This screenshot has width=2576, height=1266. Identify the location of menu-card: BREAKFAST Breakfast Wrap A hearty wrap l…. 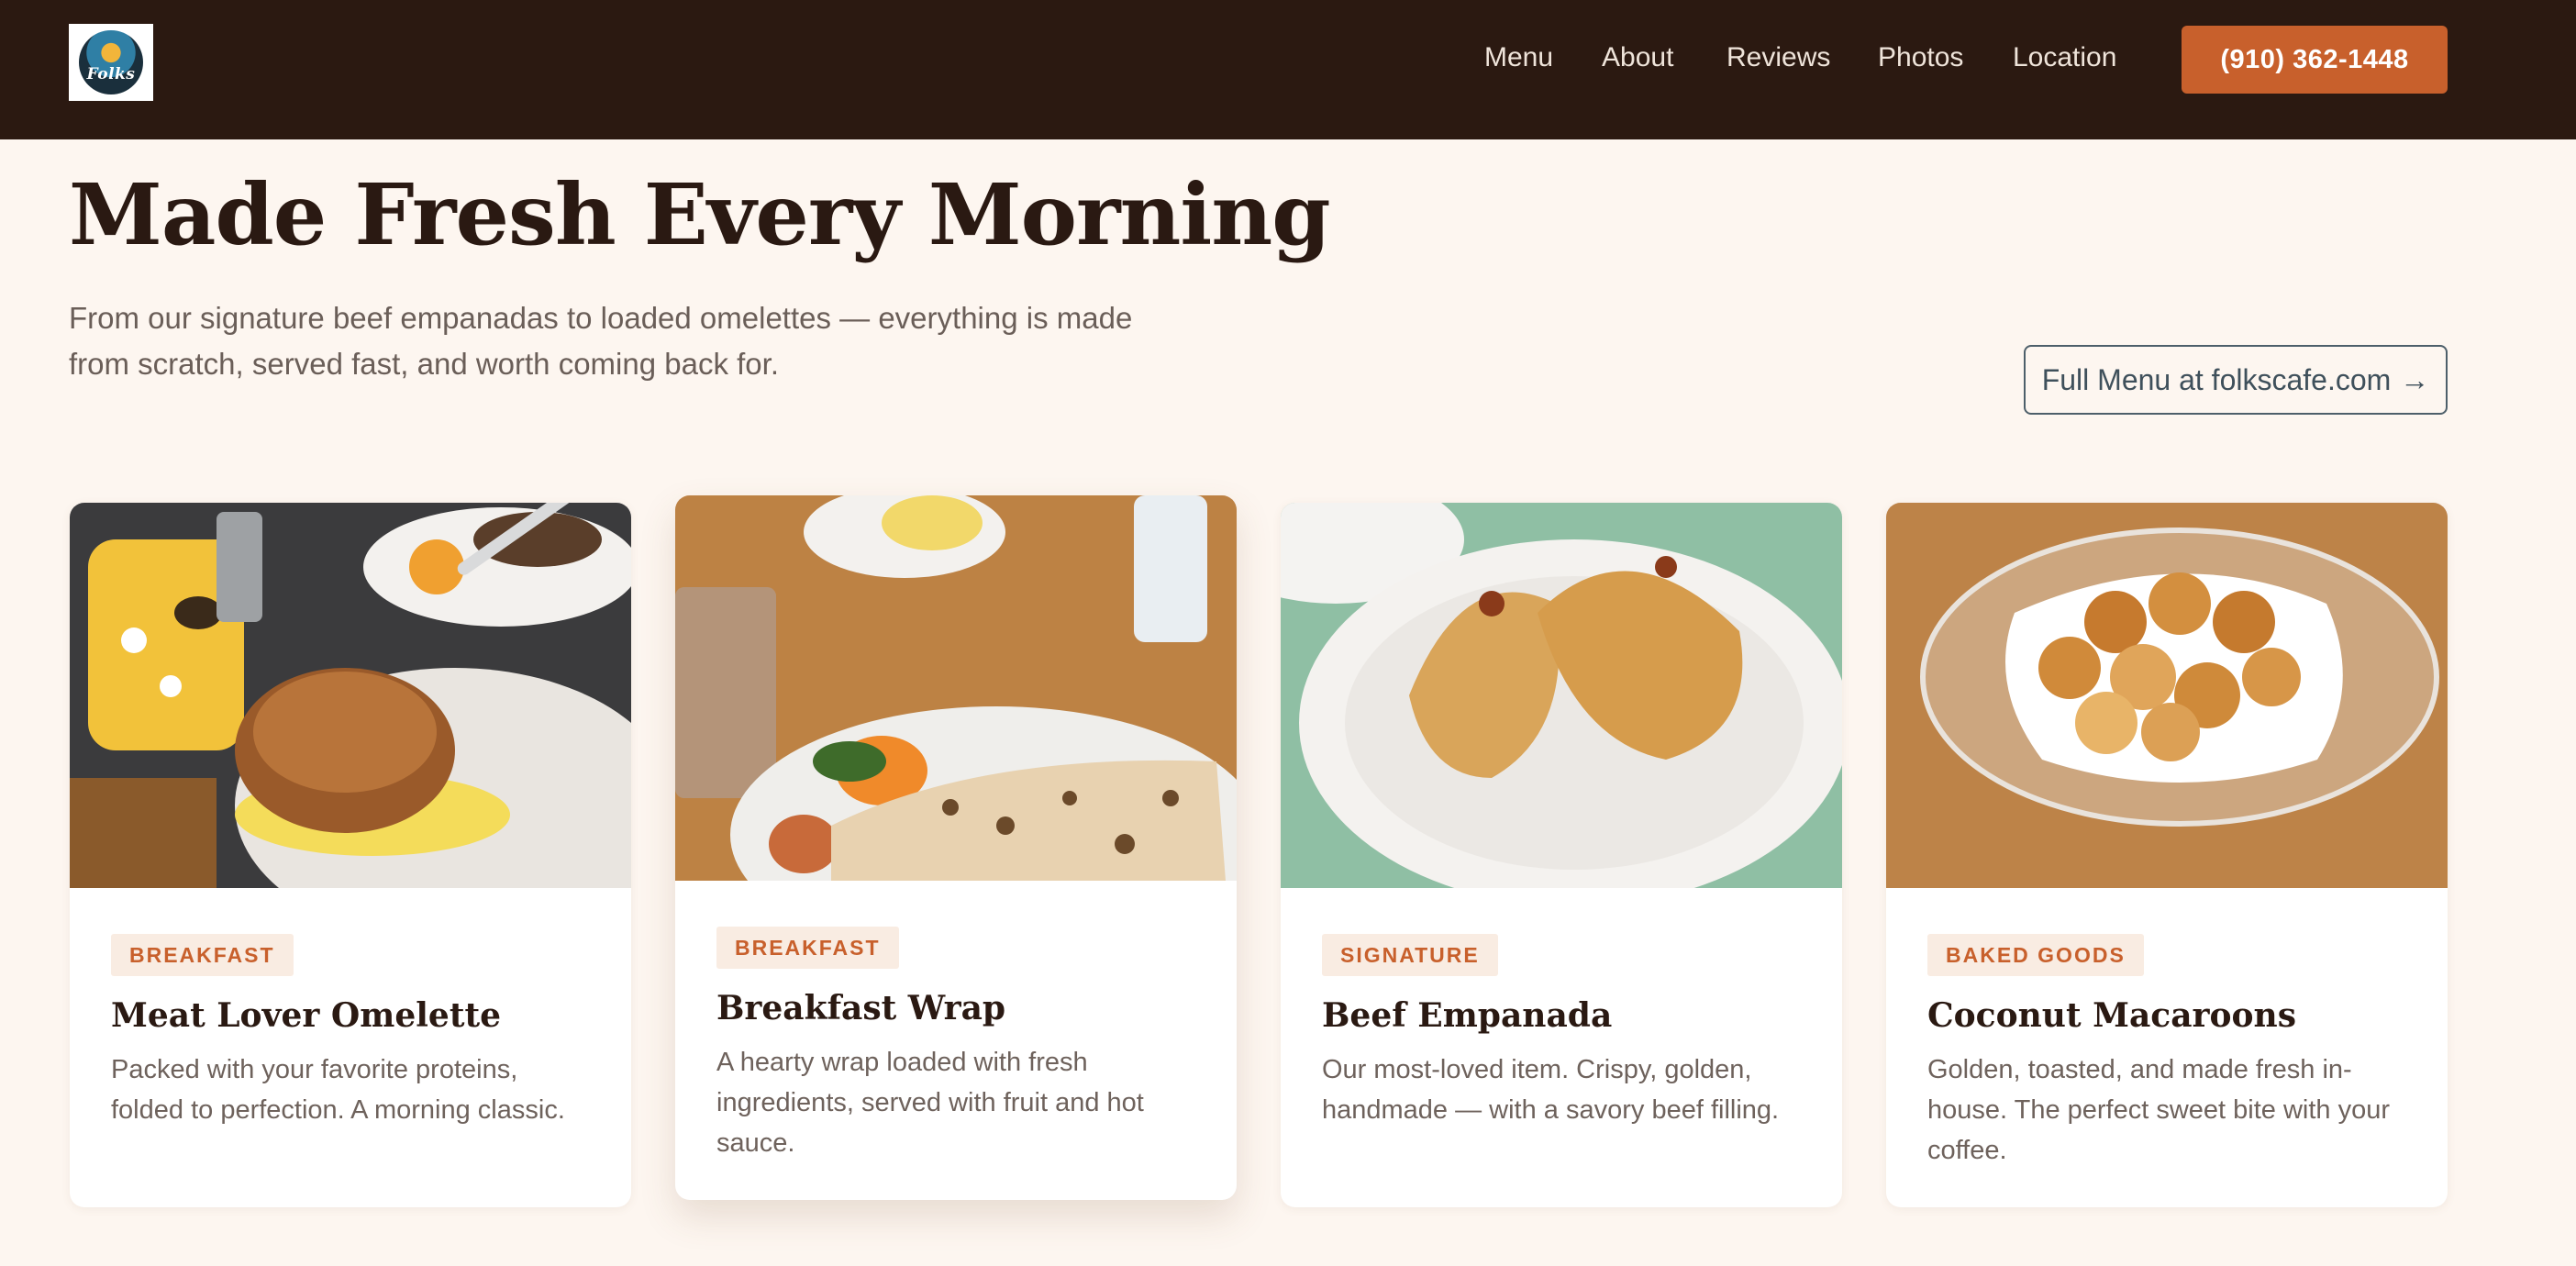
(956, 847).